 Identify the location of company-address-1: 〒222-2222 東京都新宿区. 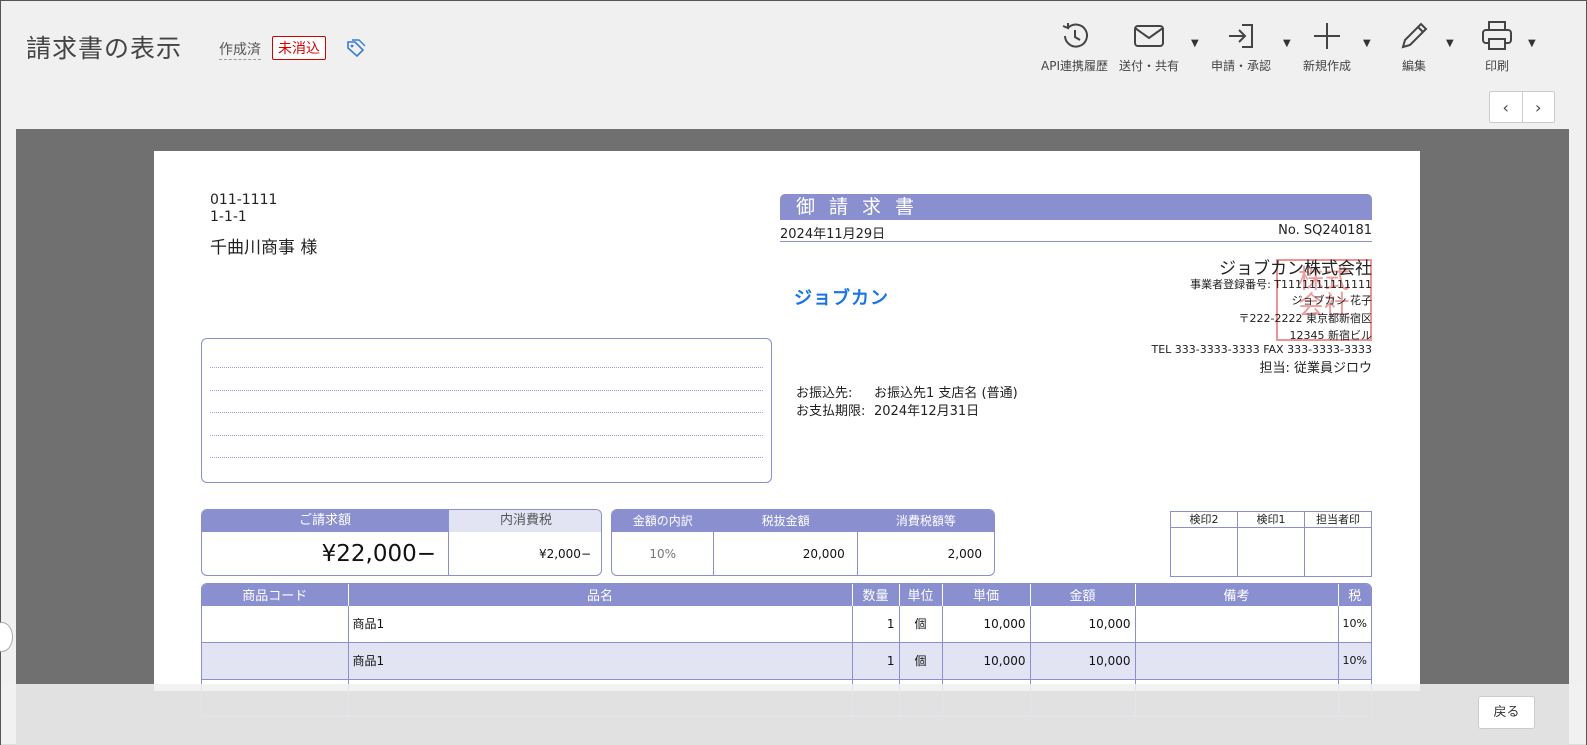
(1305, 318).